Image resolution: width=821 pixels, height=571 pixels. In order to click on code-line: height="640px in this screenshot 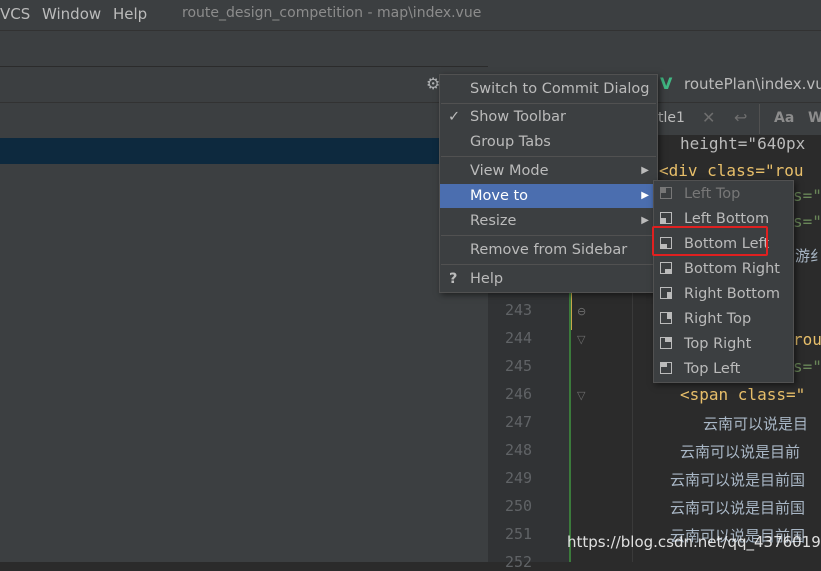, I will do `click(743, 143)`.